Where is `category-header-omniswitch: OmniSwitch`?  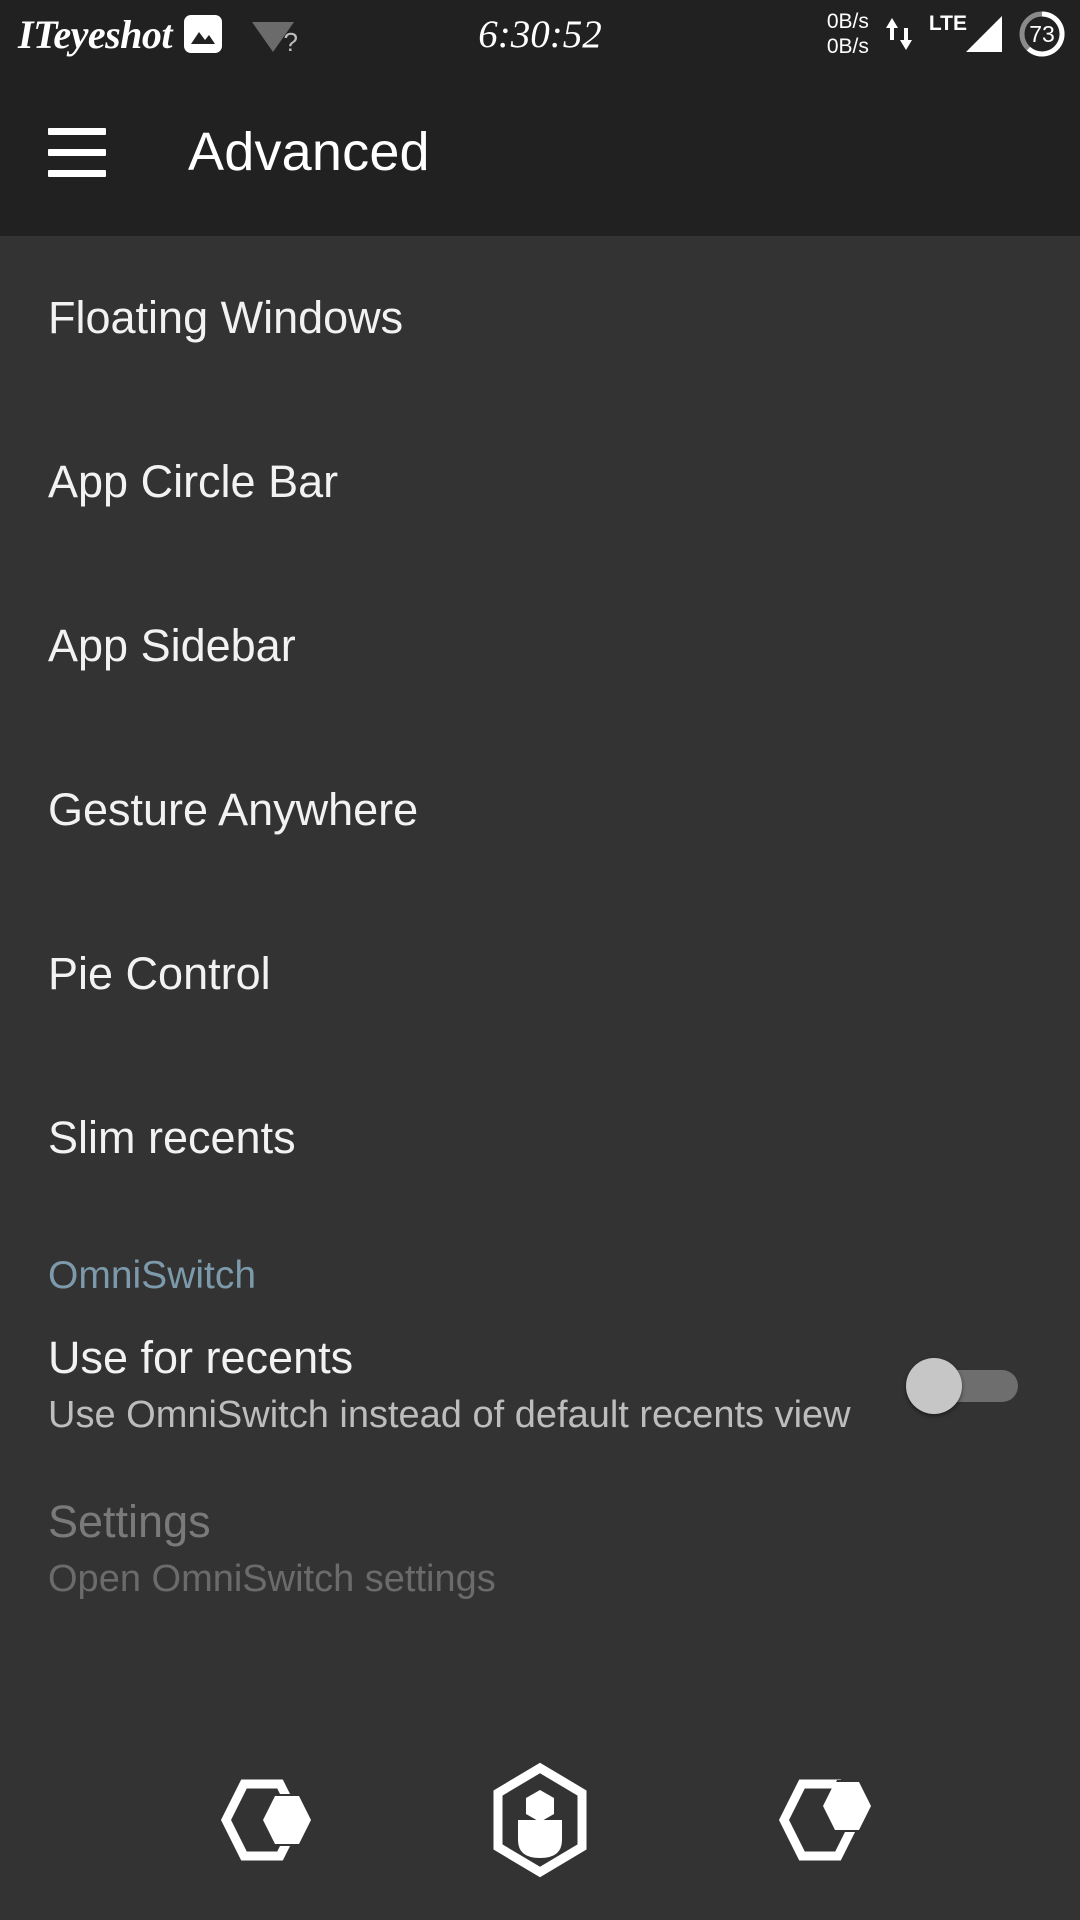
category-header-omniswitch: OmniSwitch is located at coordinates (540, 1262).